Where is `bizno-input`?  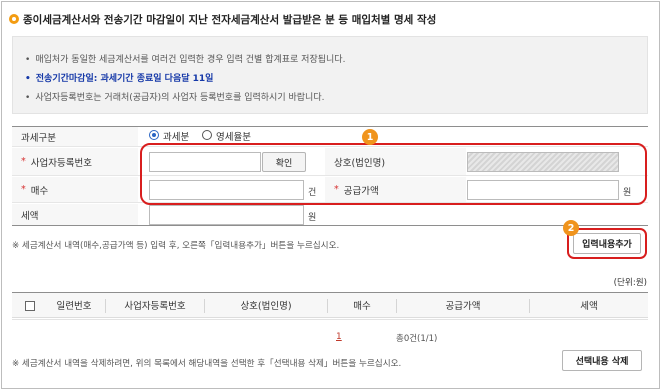
bizno-input is located at coordinates (205, 162).